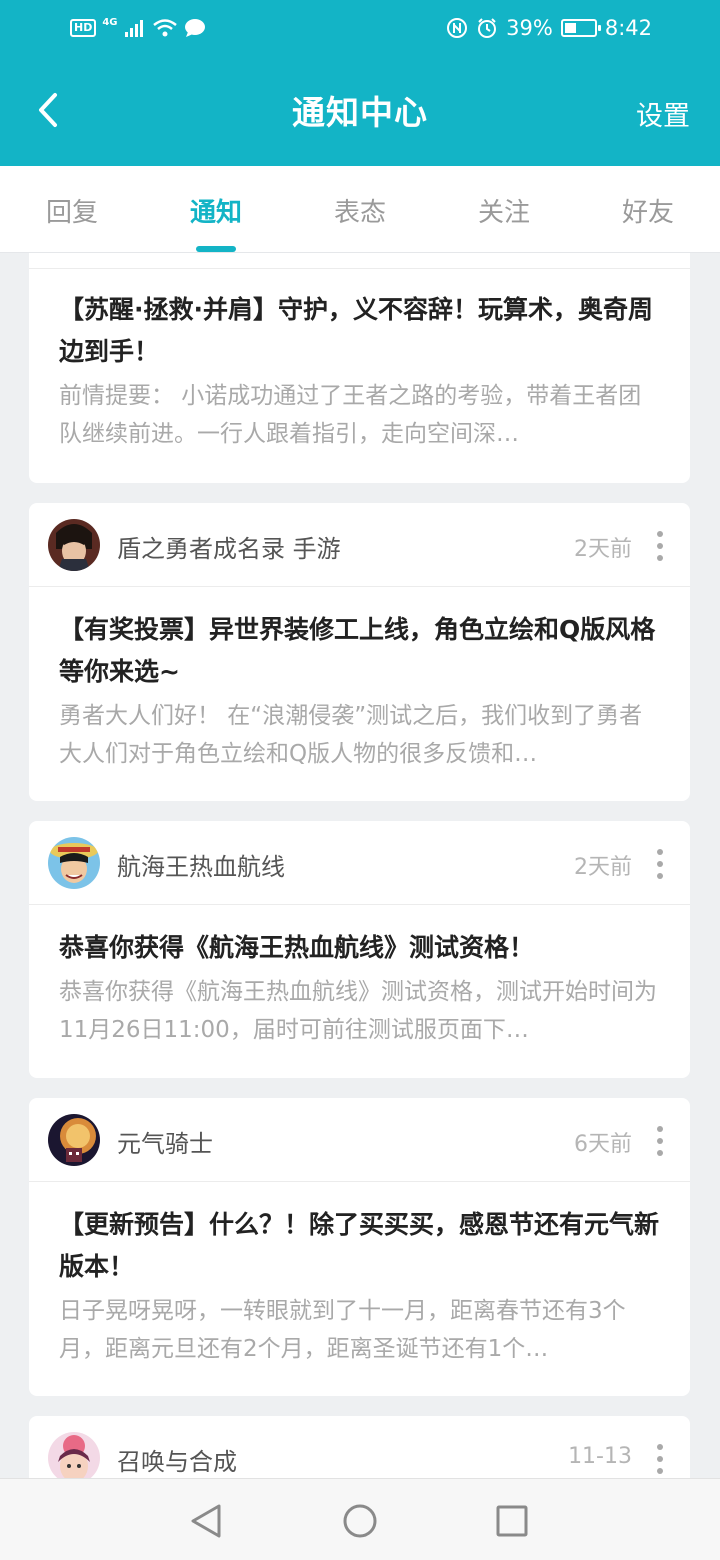  I want to click on hd-badge: HD, so click(83, 28).